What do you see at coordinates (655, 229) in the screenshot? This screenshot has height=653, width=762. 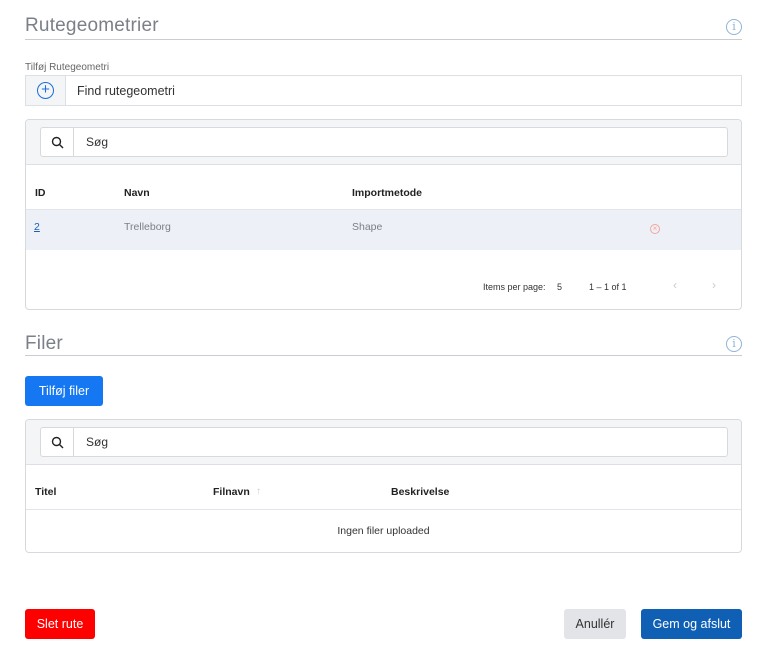 I see `remove-row-icon: ×` at bounding box center [655, 229].